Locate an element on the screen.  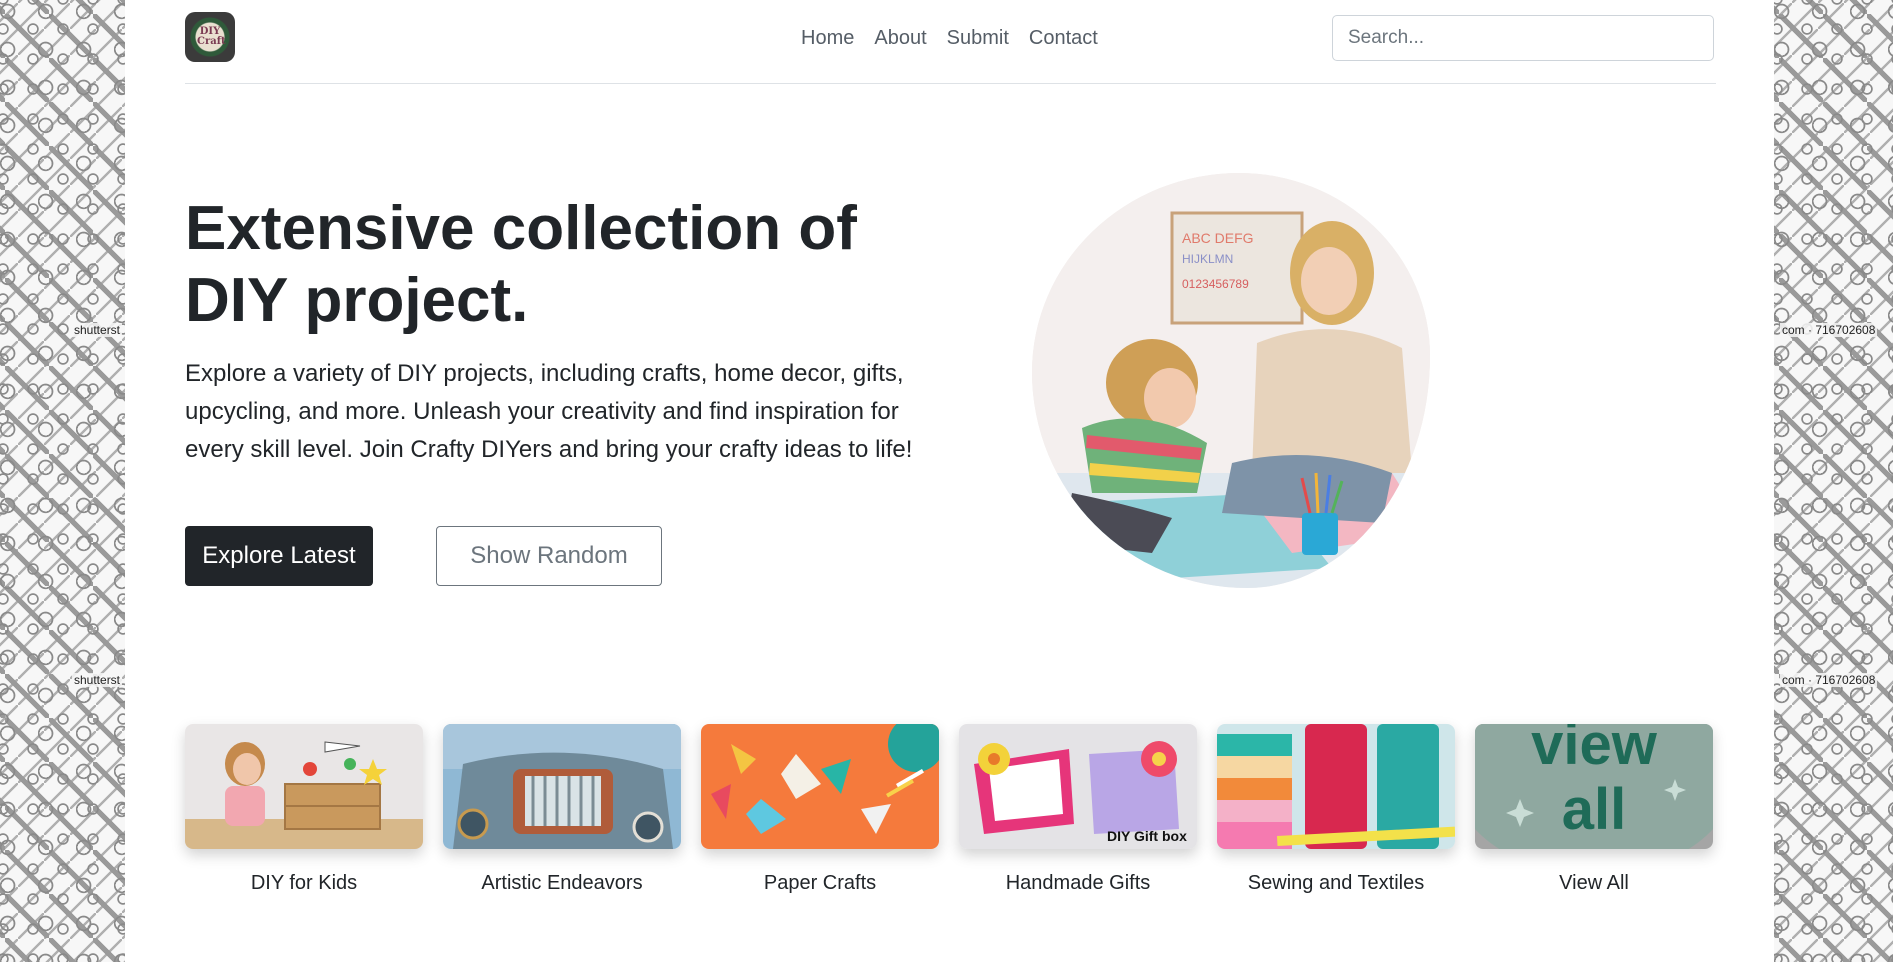
category-image-artistic-endeavors is located at coordinates (562, 786).